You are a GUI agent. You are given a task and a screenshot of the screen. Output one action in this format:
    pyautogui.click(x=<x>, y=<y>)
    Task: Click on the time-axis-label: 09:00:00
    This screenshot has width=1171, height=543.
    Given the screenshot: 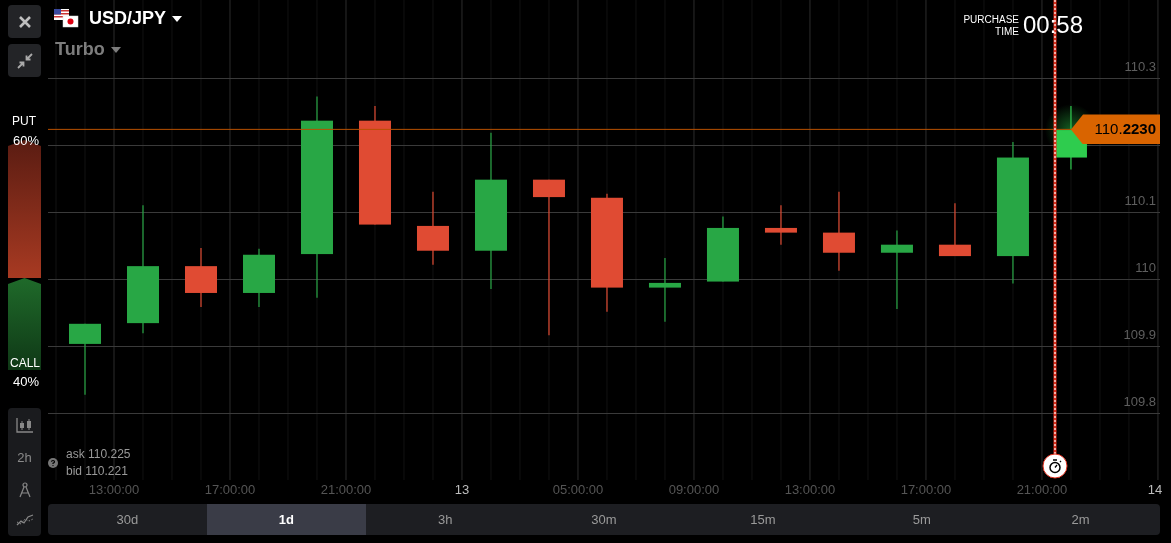 What is the action you would take?
    pyautogui.click(x=694, y=489)
    